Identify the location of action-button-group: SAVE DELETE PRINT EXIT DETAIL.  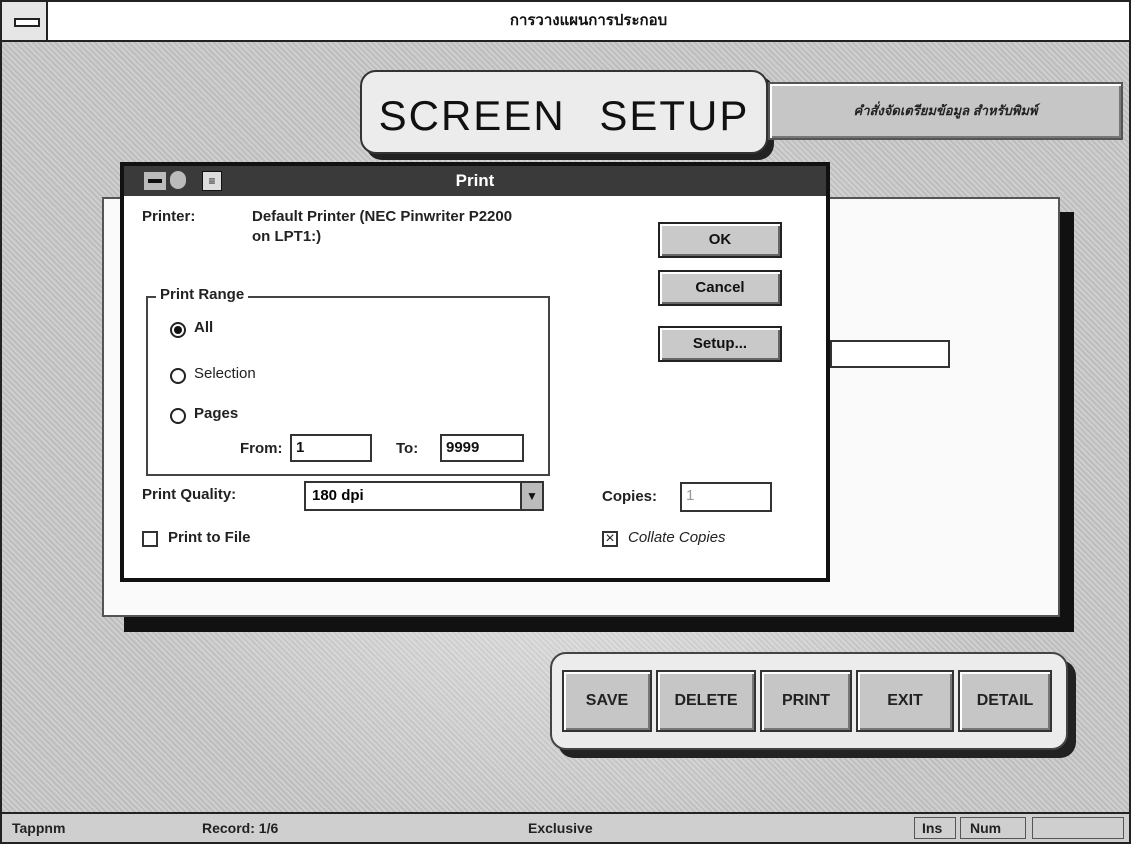
(809, 701).